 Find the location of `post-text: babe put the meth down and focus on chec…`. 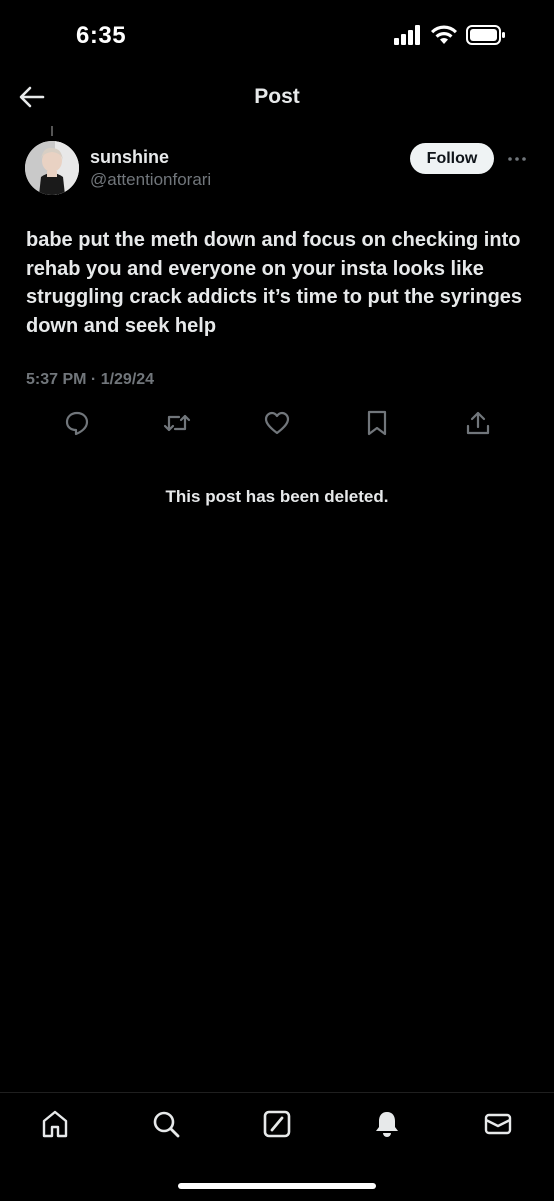

post-text: babe put the meth down and focus on chec… is located at coordinates (274, 283).